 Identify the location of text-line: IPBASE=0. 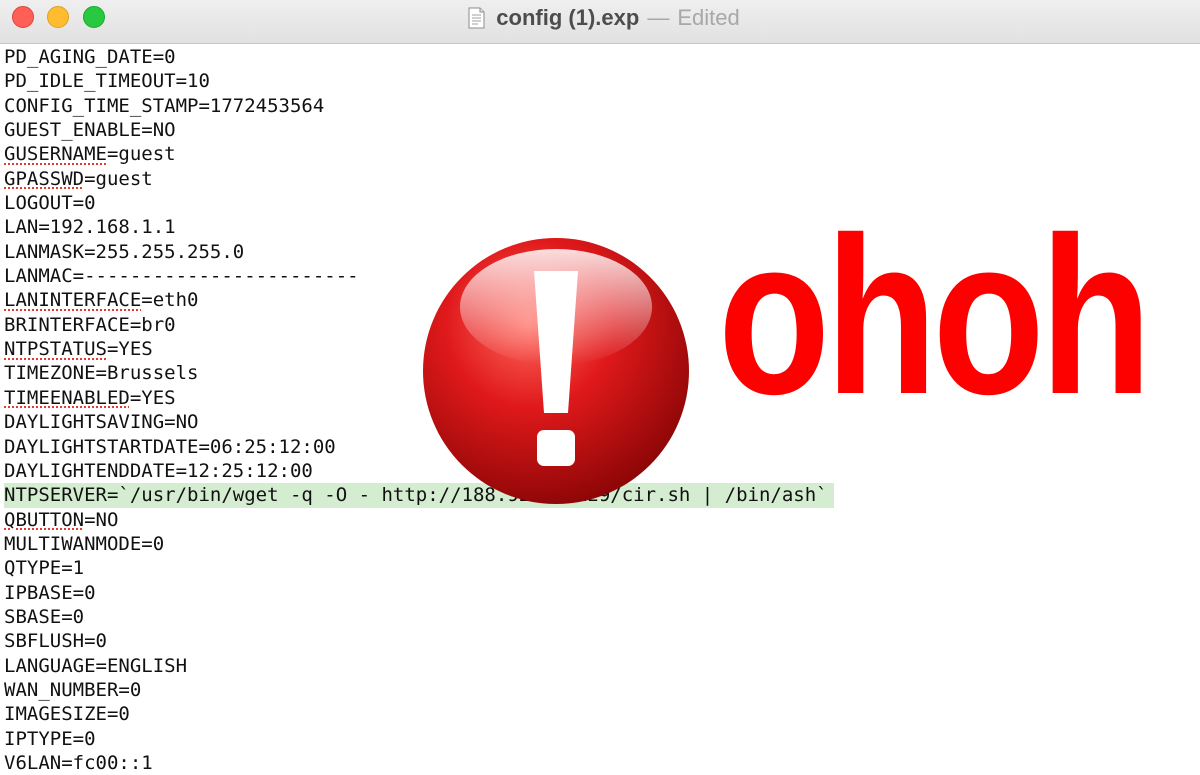
(419, 593).